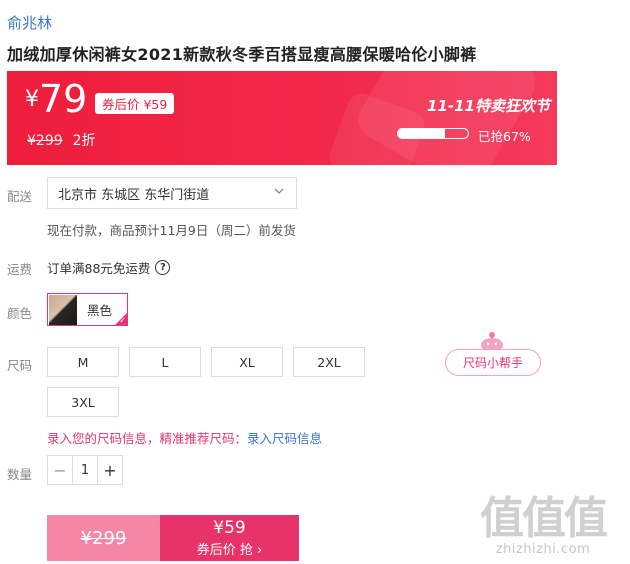 The image size is (630, 564). What do you see at coordinates (135, 103) in the screenshot?
I see `coupon-price-tag: 券后价 ¥59` at bounding box center [135, 103].